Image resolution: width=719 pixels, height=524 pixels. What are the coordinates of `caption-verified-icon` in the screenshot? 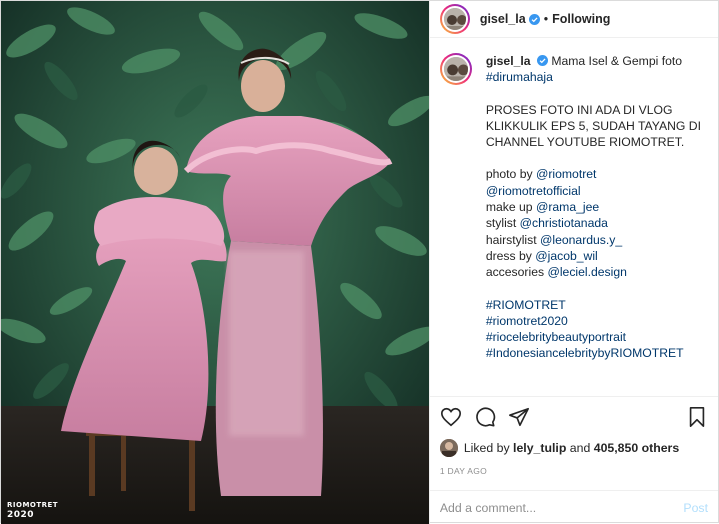 It's located at (542, 60).